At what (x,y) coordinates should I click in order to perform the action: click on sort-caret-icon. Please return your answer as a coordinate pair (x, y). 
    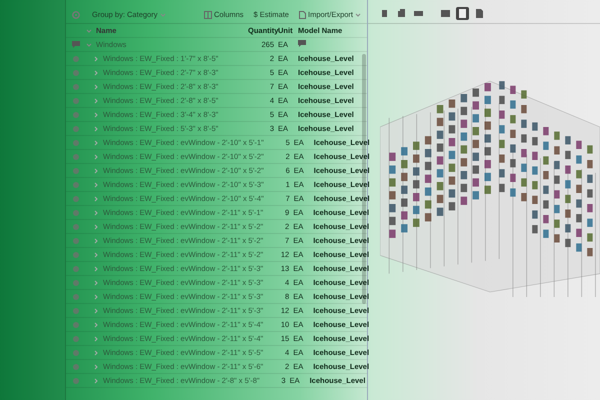
    Looking at the image, I should click on (89, 31).